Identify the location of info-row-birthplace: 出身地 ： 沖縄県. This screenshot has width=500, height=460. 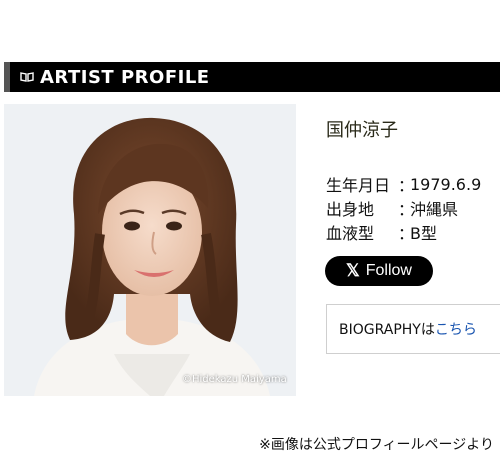
(403, 208).